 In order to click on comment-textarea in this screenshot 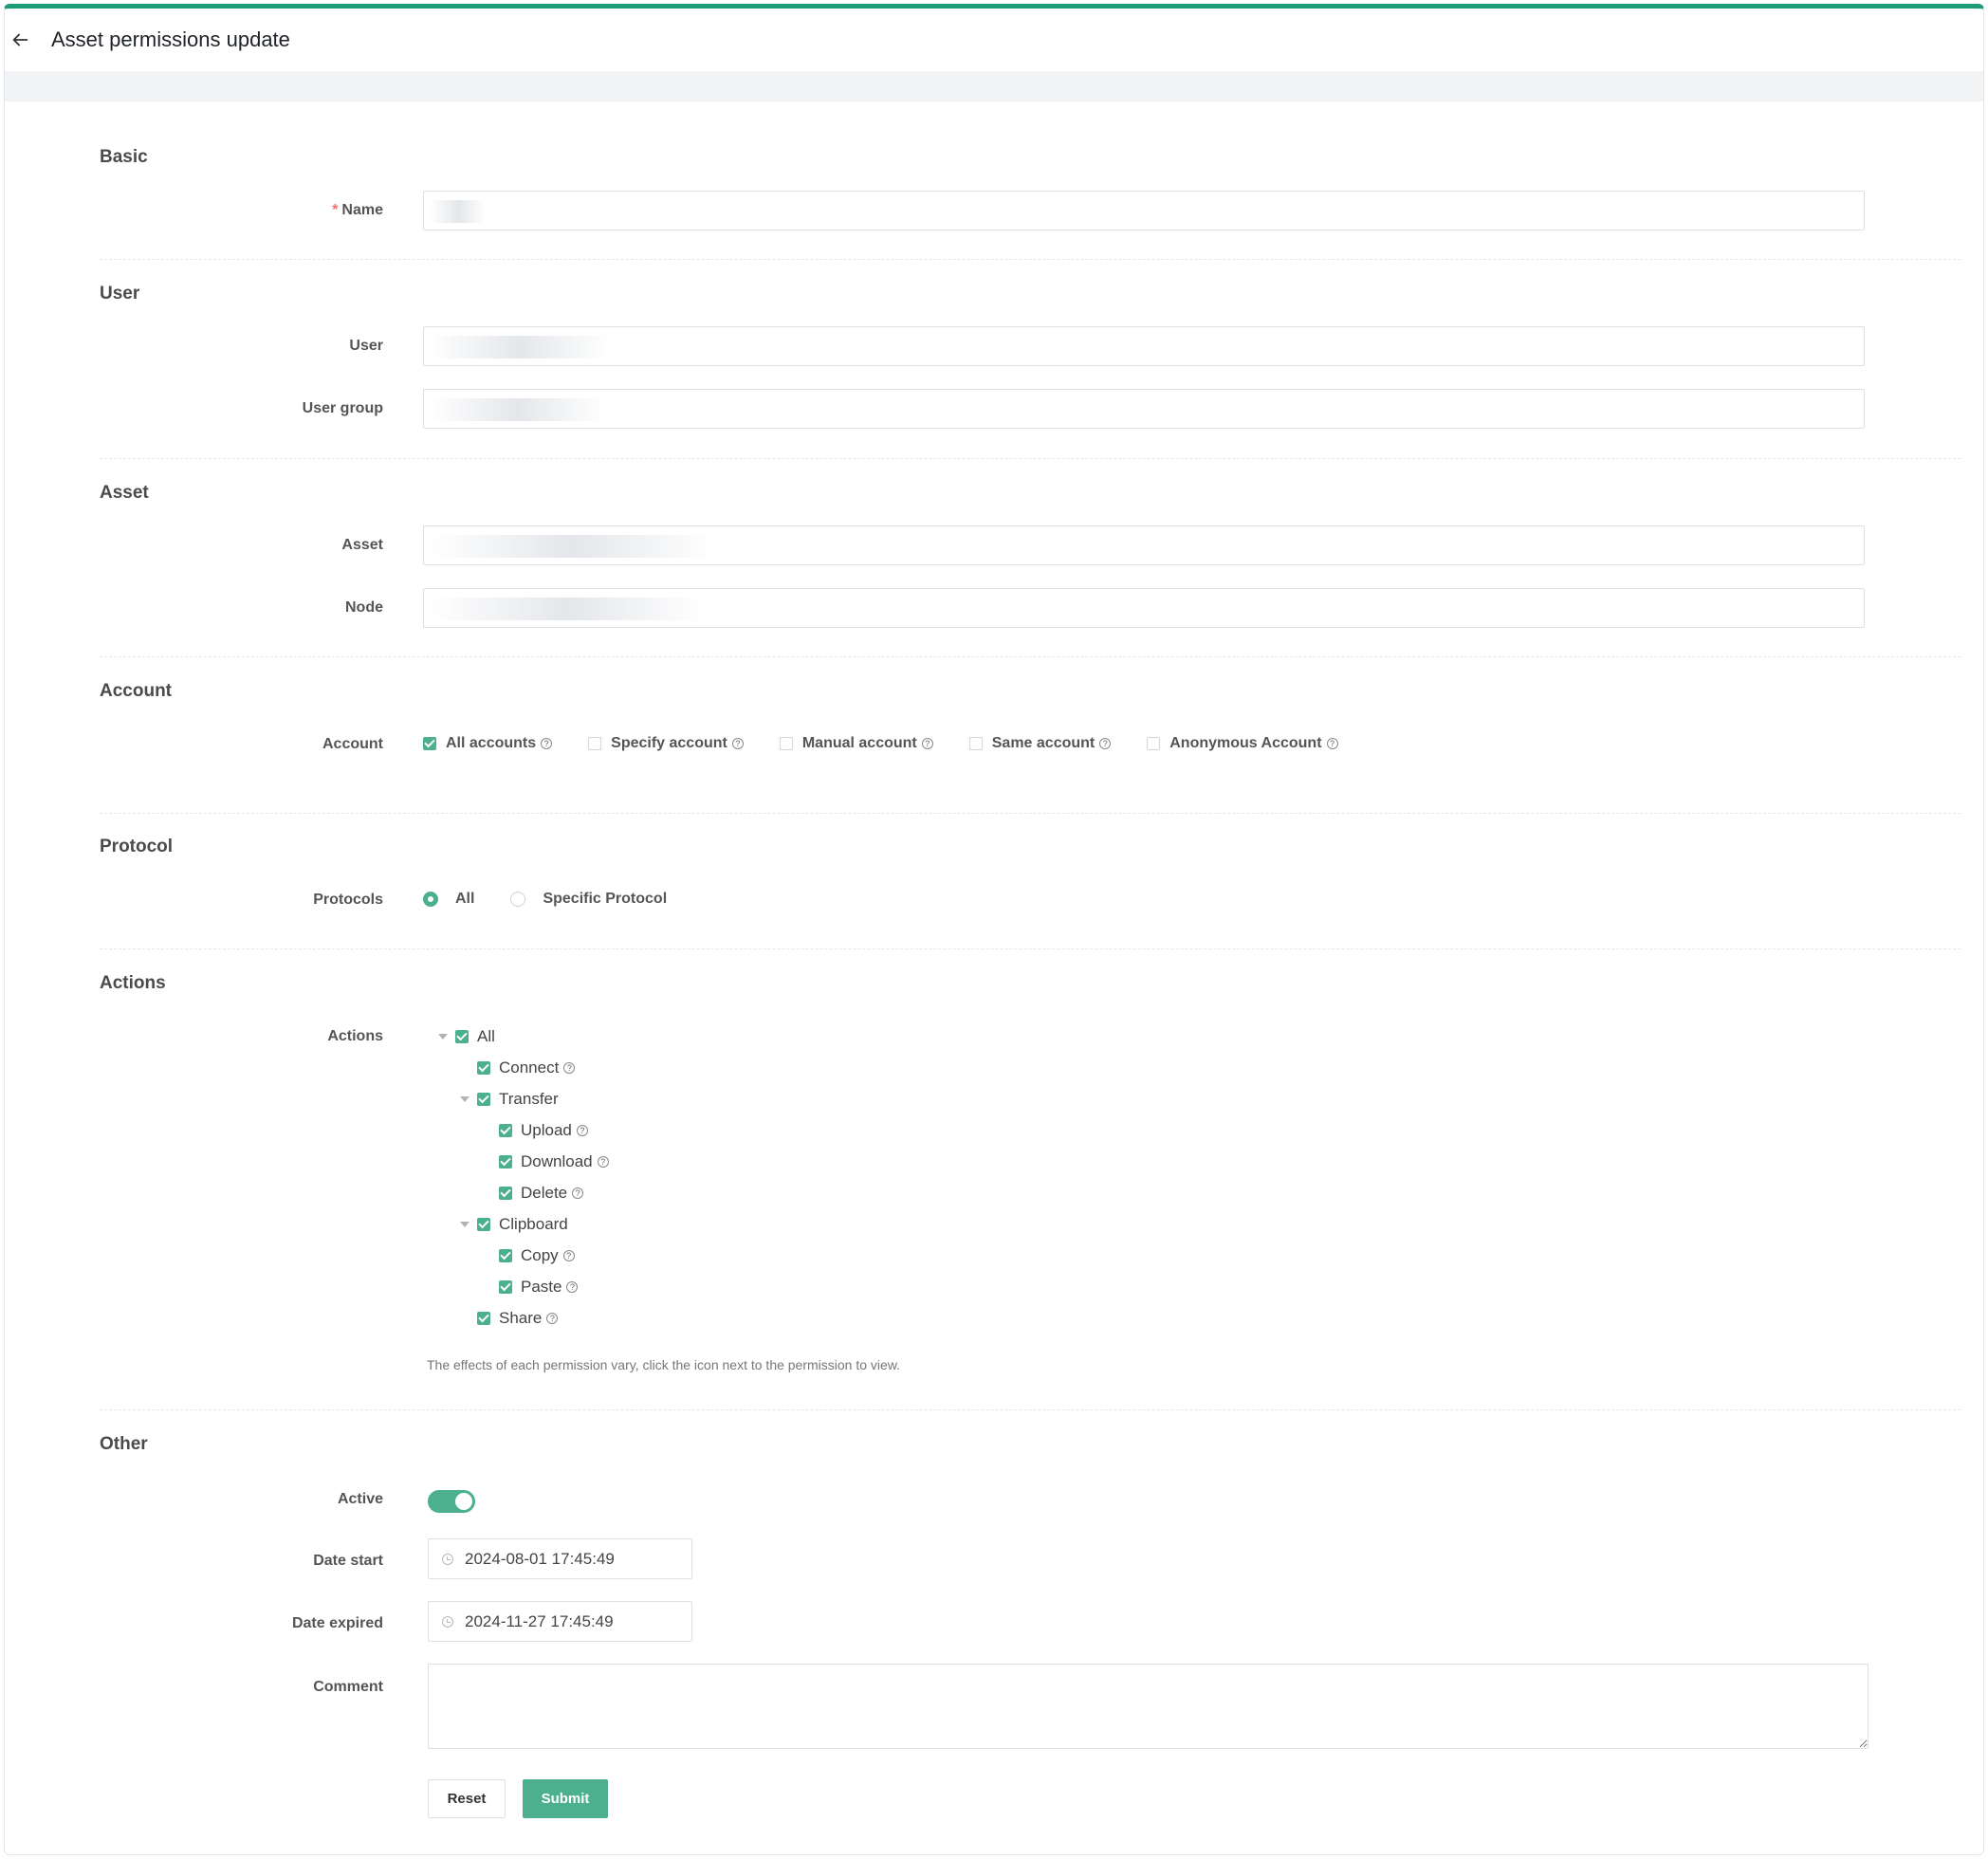, I will do `click(1148, 1706)`.